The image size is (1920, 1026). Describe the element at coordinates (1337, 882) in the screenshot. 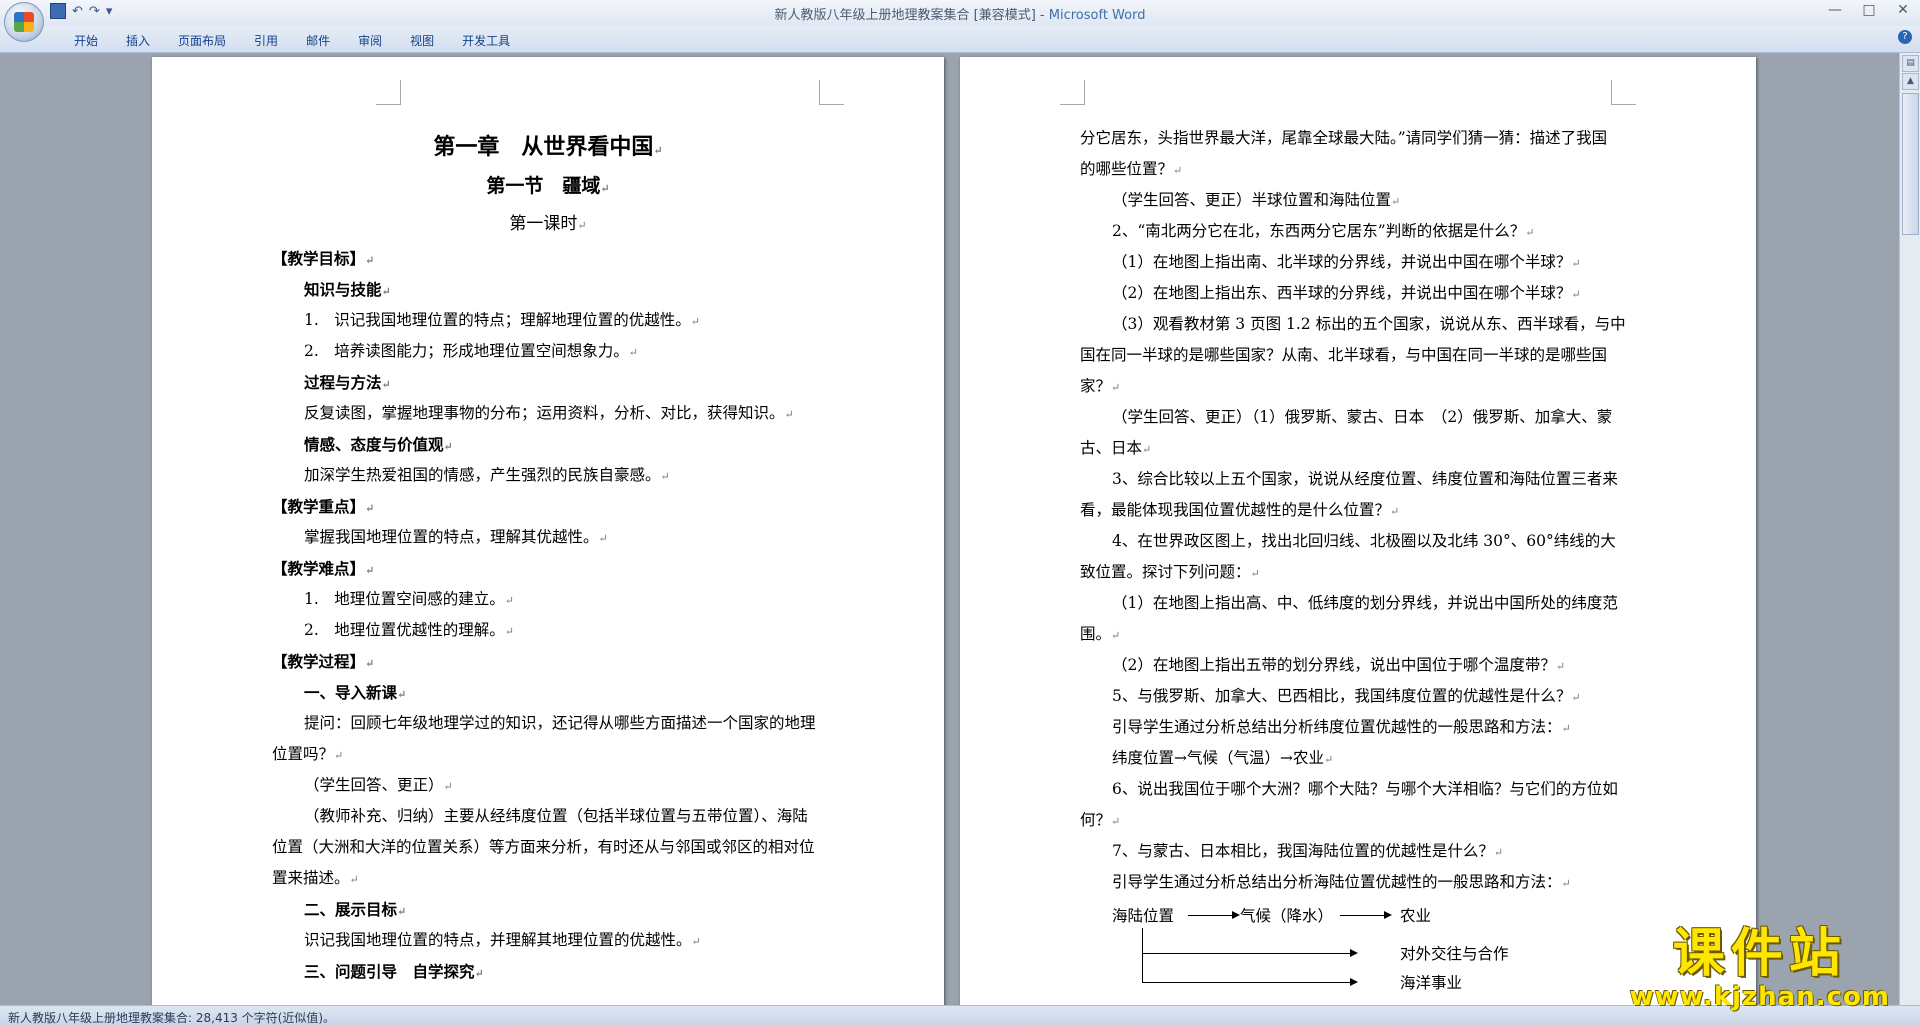

I see `paragraph: 引导学生通过分析总结出分析海陆位置优越性的一般思路和方法：` at that location.